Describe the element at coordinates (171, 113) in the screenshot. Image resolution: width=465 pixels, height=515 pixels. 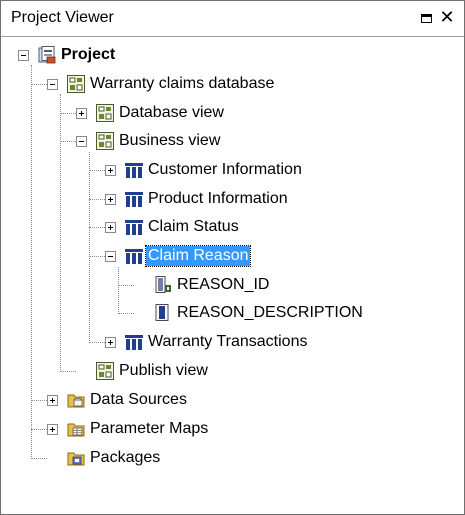
I see `tree-item-database-view: Database view` at that location.